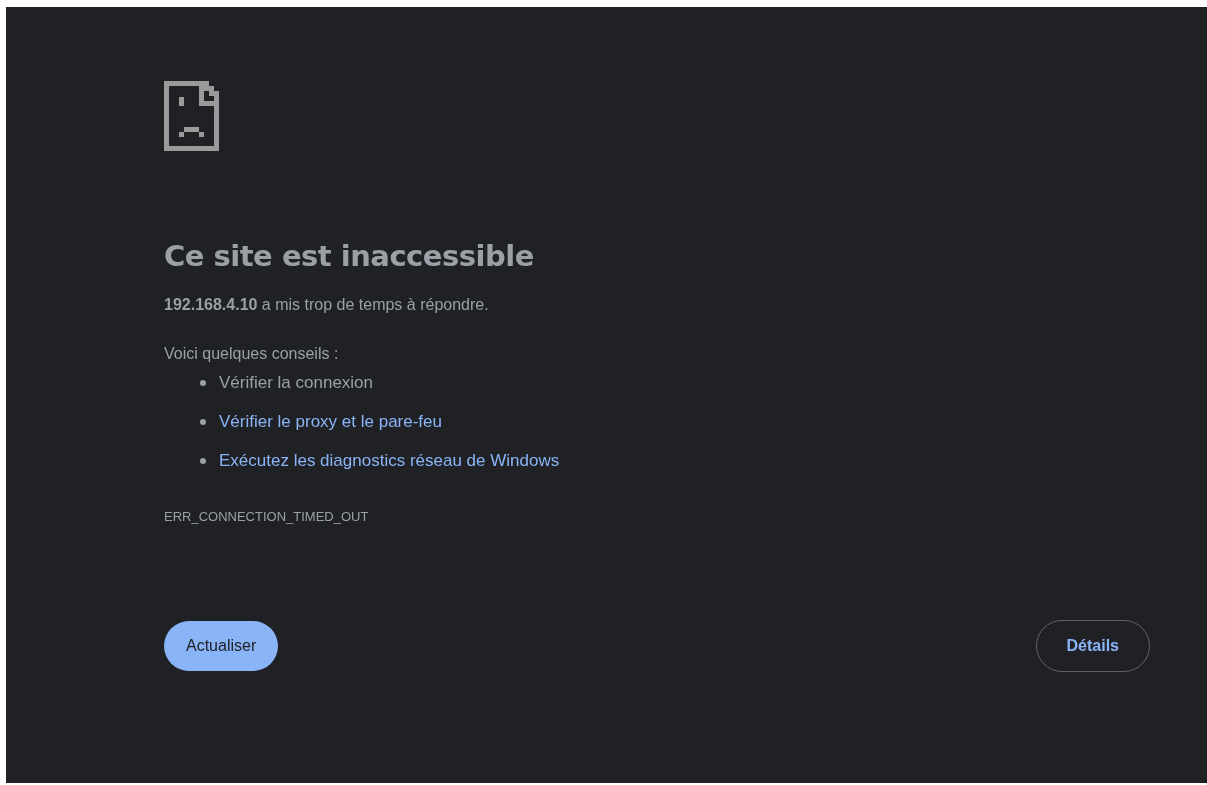  Describe the element at coordinates (192, 116) in the screenshot. I see `sad-page-icon` at that location.